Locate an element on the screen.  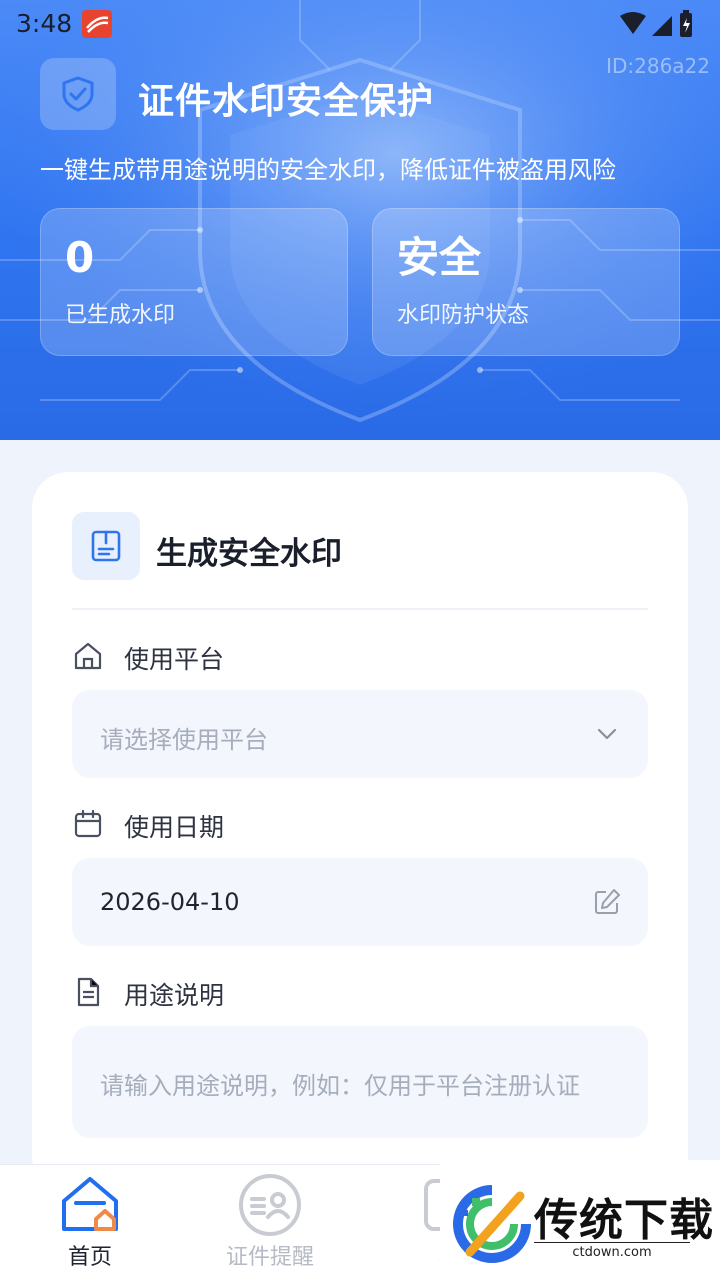
status-indicators is located at coordinates (636, 25).